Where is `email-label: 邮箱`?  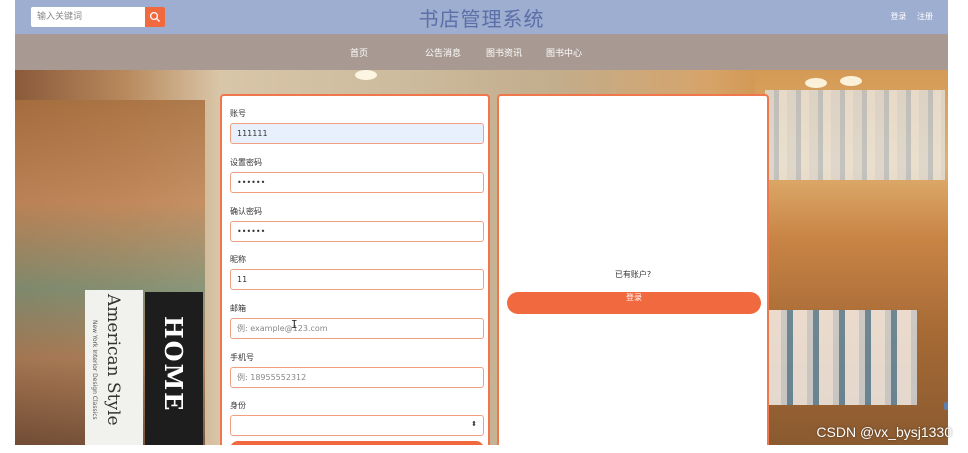 email-label: 邮箱 is located at coordinates (238, 308).